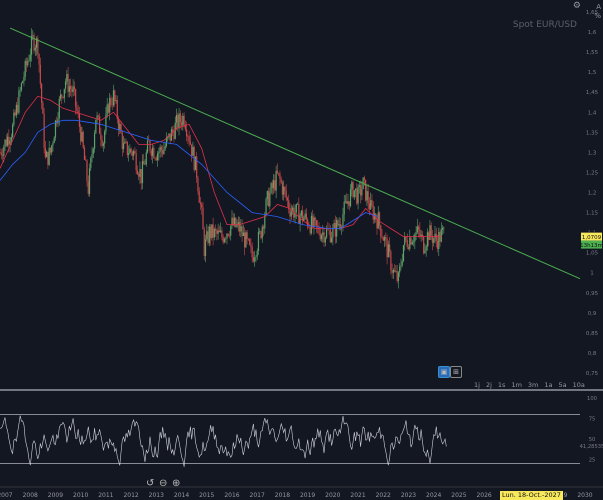 The image size is (603, 500). Describe the element at coordinates (592, 133) in the screenshot. I see `price-tick-label: 1,35` at that location.